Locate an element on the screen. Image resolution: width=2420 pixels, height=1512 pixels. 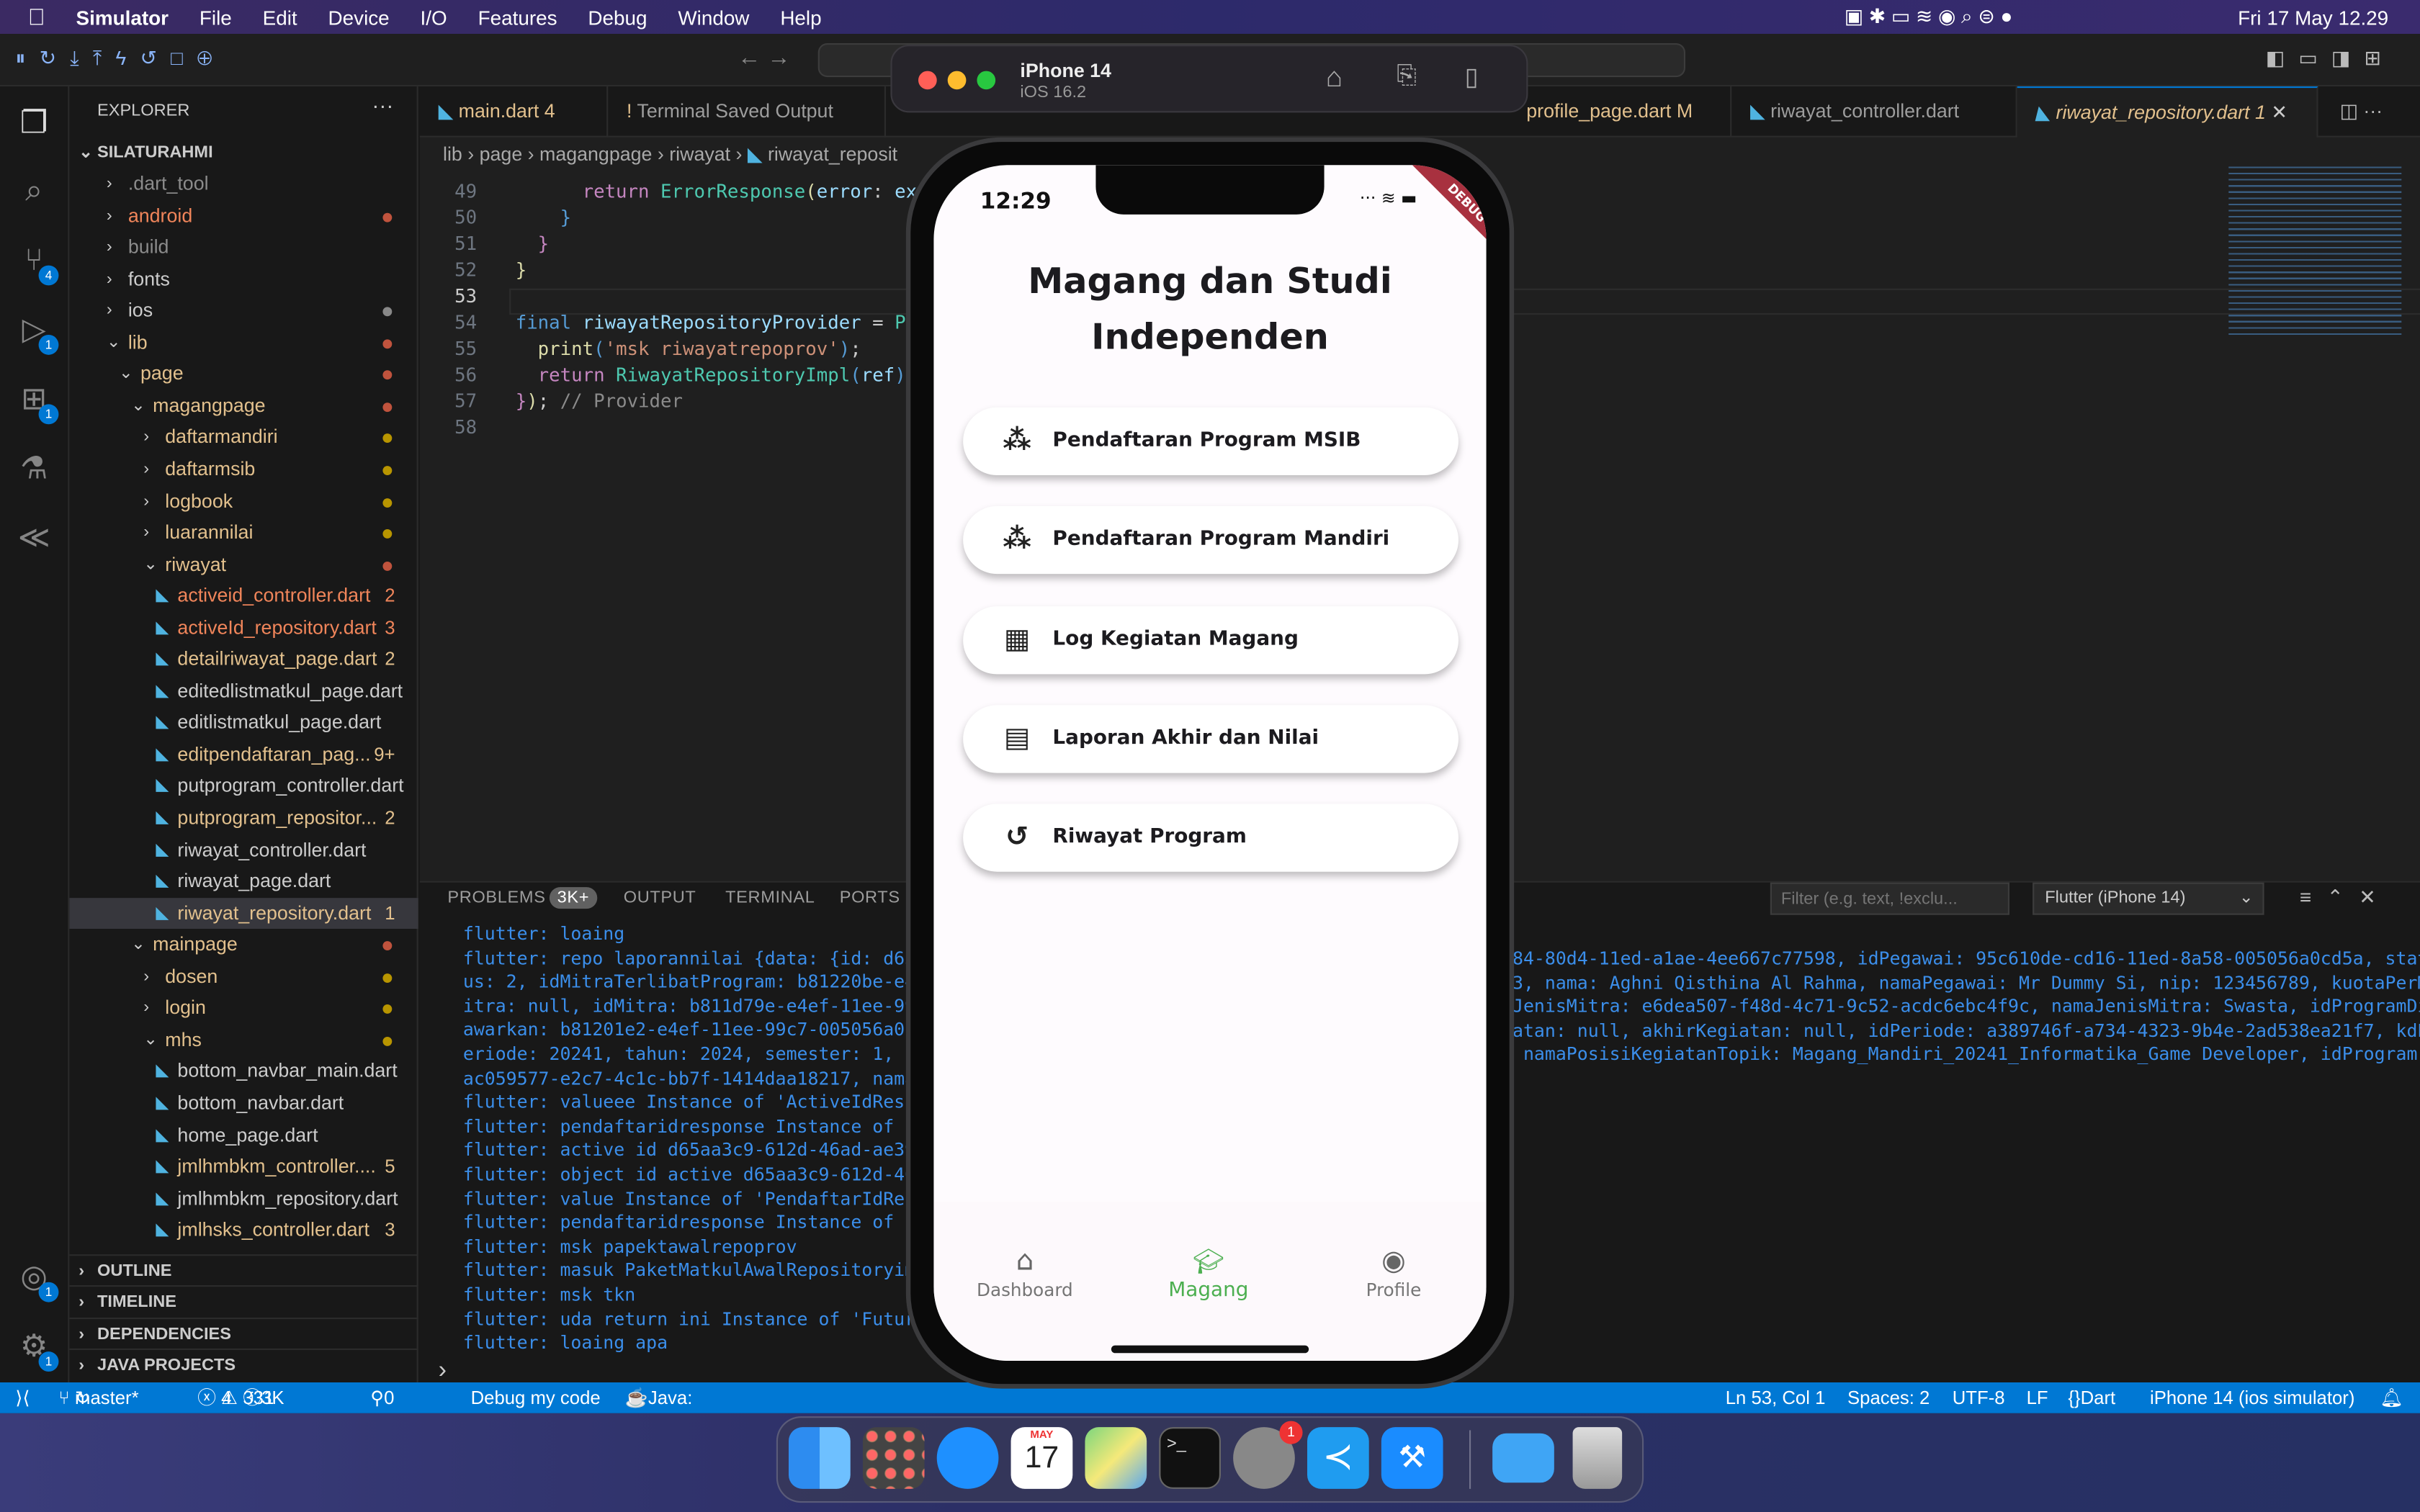
nav-dashboard: ⌂ Dashboard is located at coordinates (1024, 1272).